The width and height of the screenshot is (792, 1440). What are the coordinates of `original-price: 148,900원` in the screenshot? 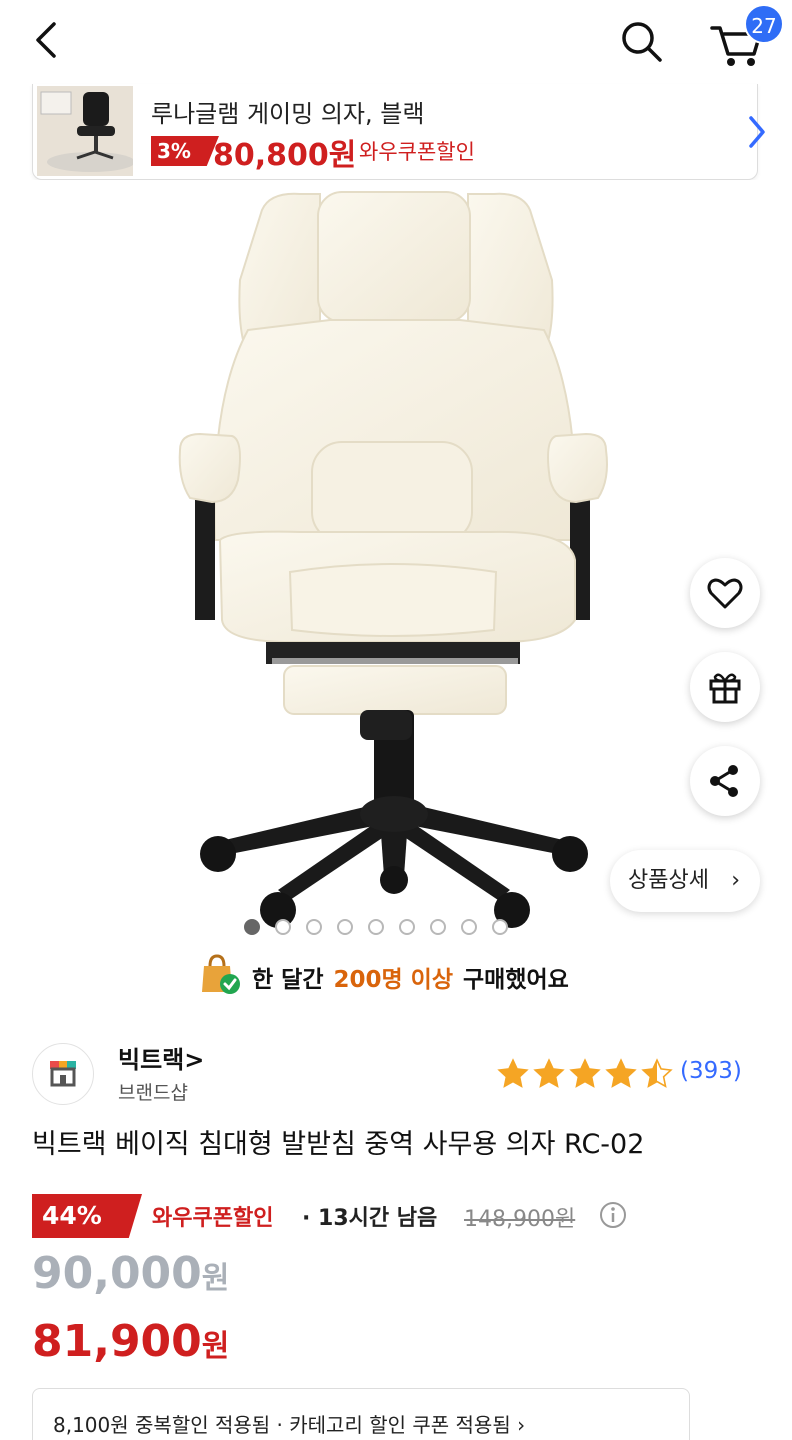 It's located at (520, 1219).